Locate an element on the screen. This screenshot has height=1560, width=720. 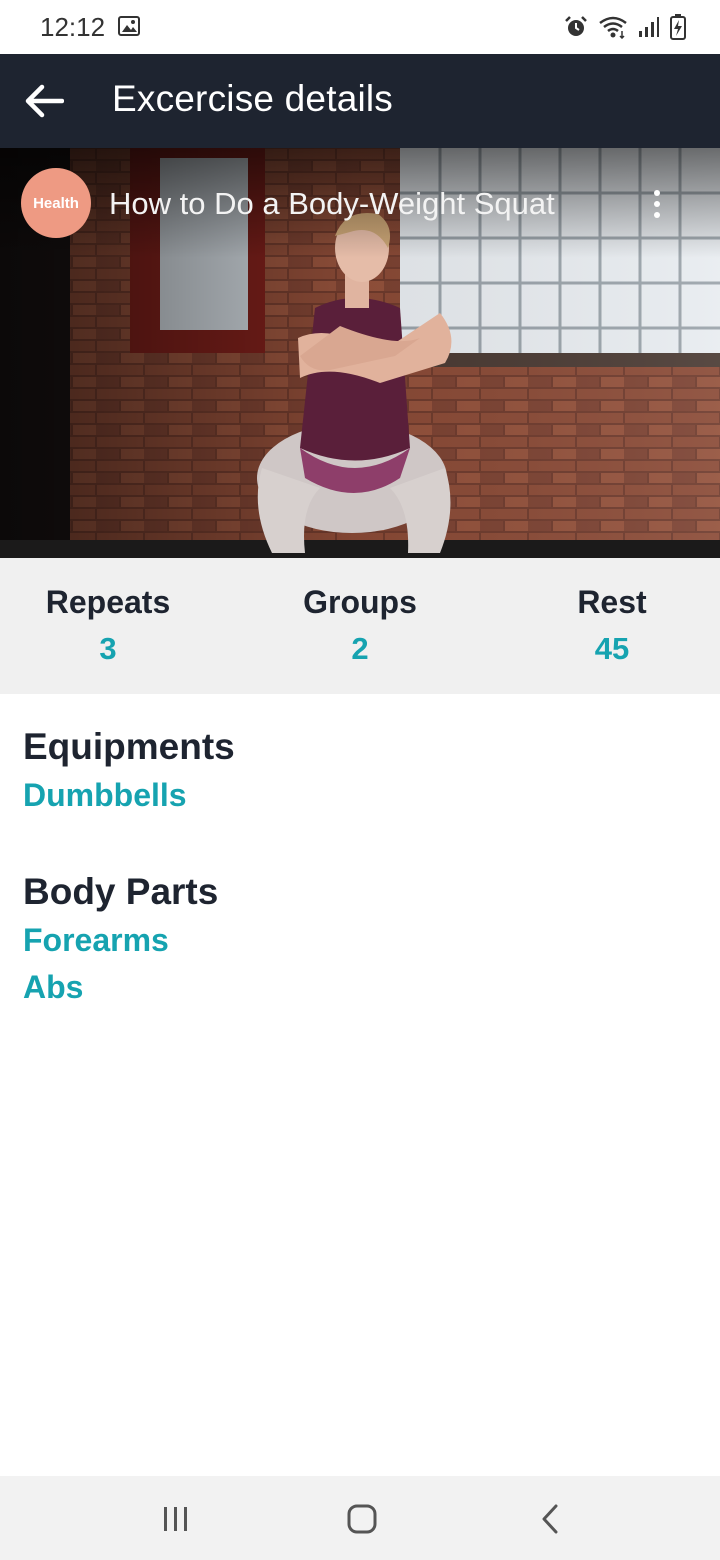
alarm-icon is located at coordinates (576, 26).